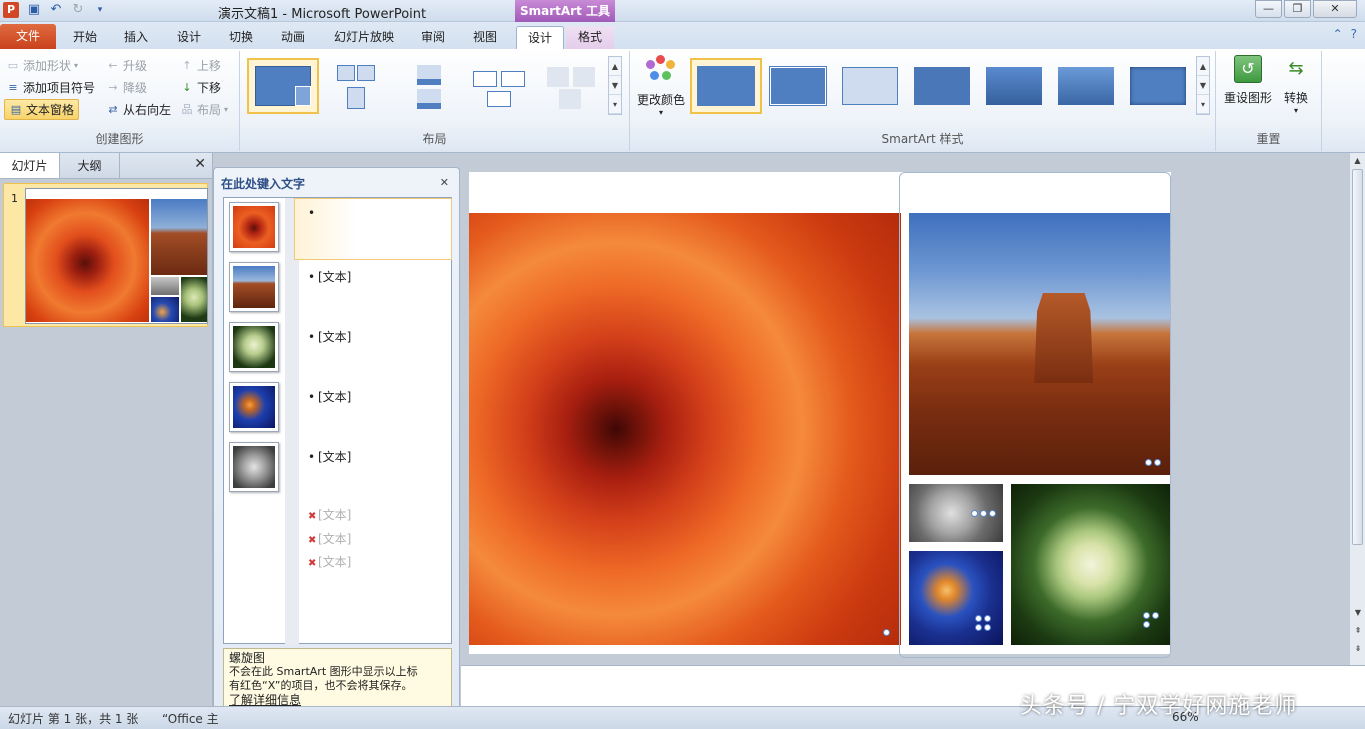  What do you see at coordinates (1357, 649) in the screenshot?
I see `next-slide-icon: ⇟` at bounding box center [1357, 649].